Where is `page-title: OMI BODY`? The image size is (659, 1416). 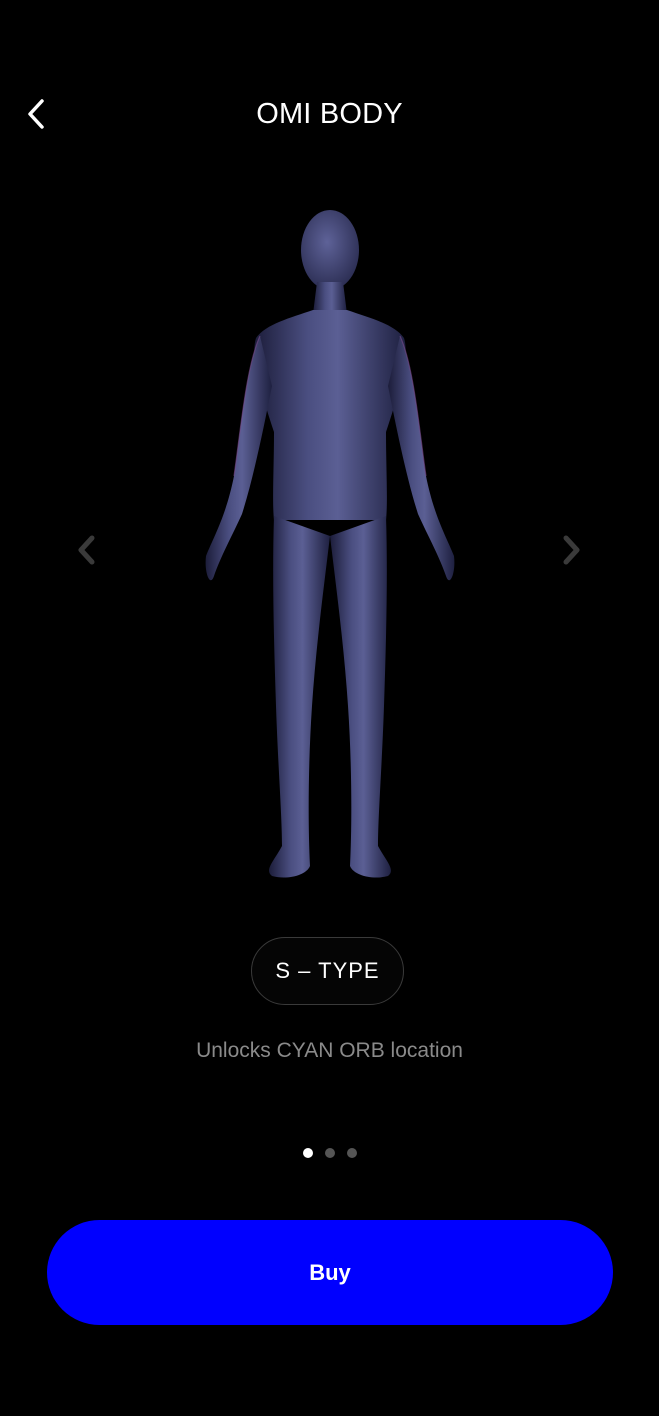 page-title: OMI BODY is located at coordinates (329, 114).